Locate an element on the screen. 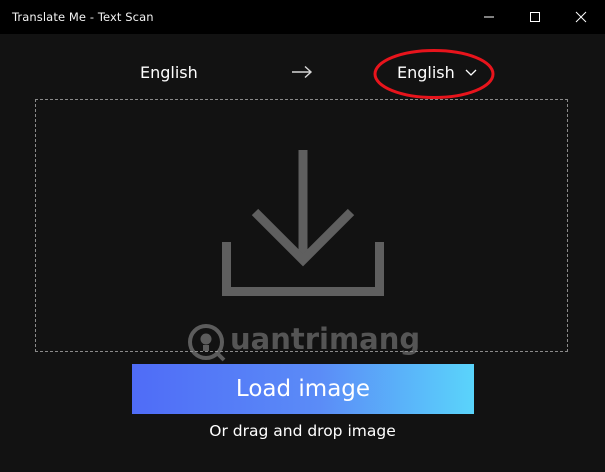 The image size is (605, 472). source-language-label: English is located at coordinates (169, 72).